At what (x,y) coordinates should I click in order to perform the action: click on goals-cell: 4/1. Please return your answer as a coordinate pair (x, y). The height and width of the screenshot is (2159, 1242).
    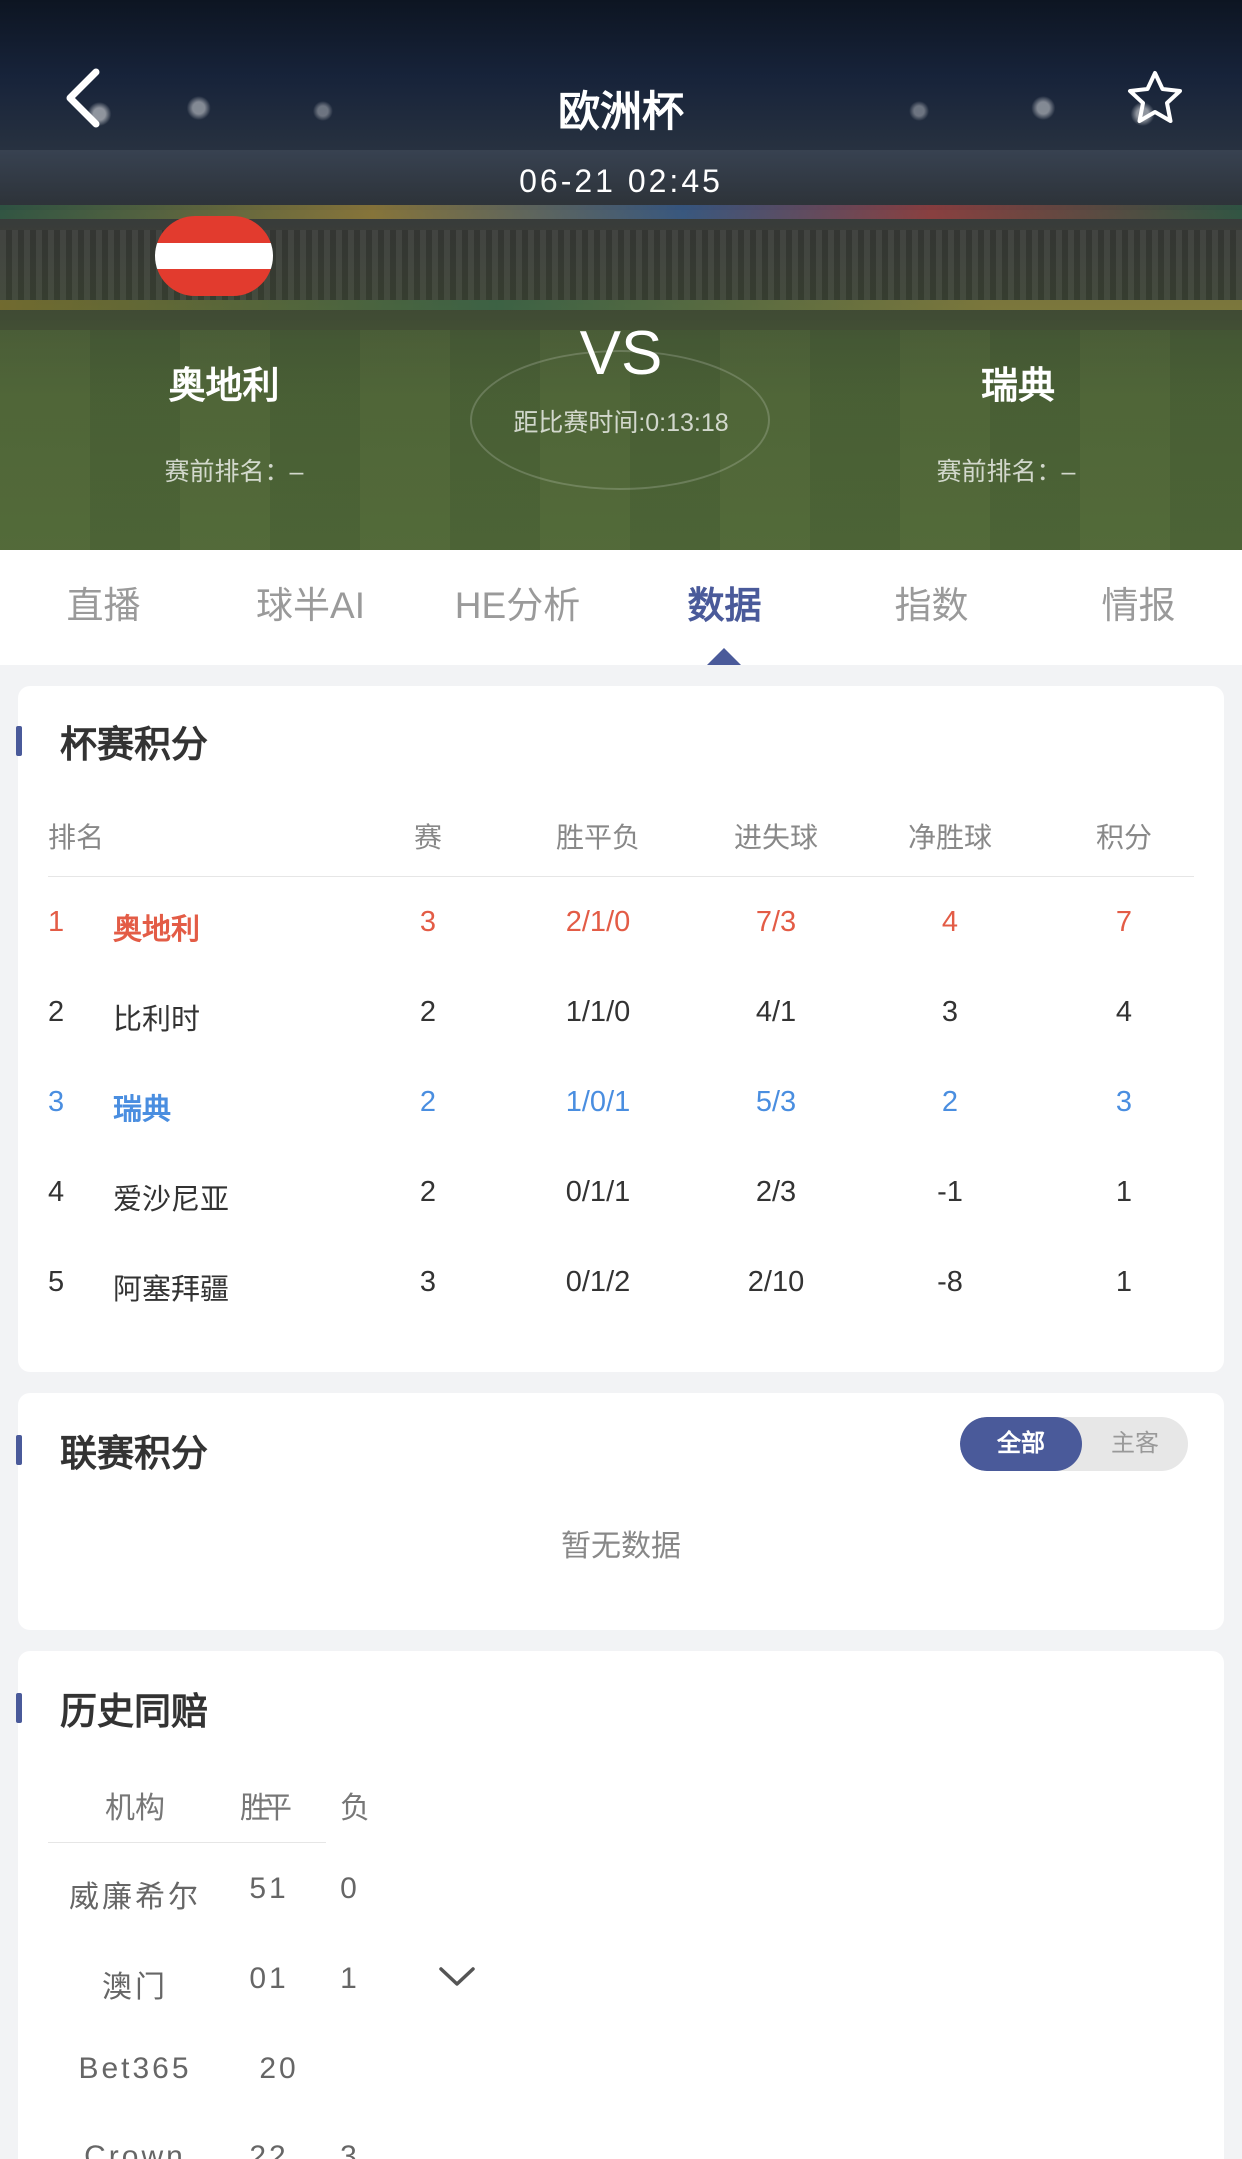
    Looking at the image, I should click on (776, 1012).